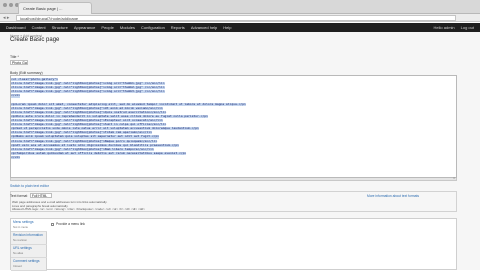  I want to click on editor-resize-handle: ≡, so click(233, 179).